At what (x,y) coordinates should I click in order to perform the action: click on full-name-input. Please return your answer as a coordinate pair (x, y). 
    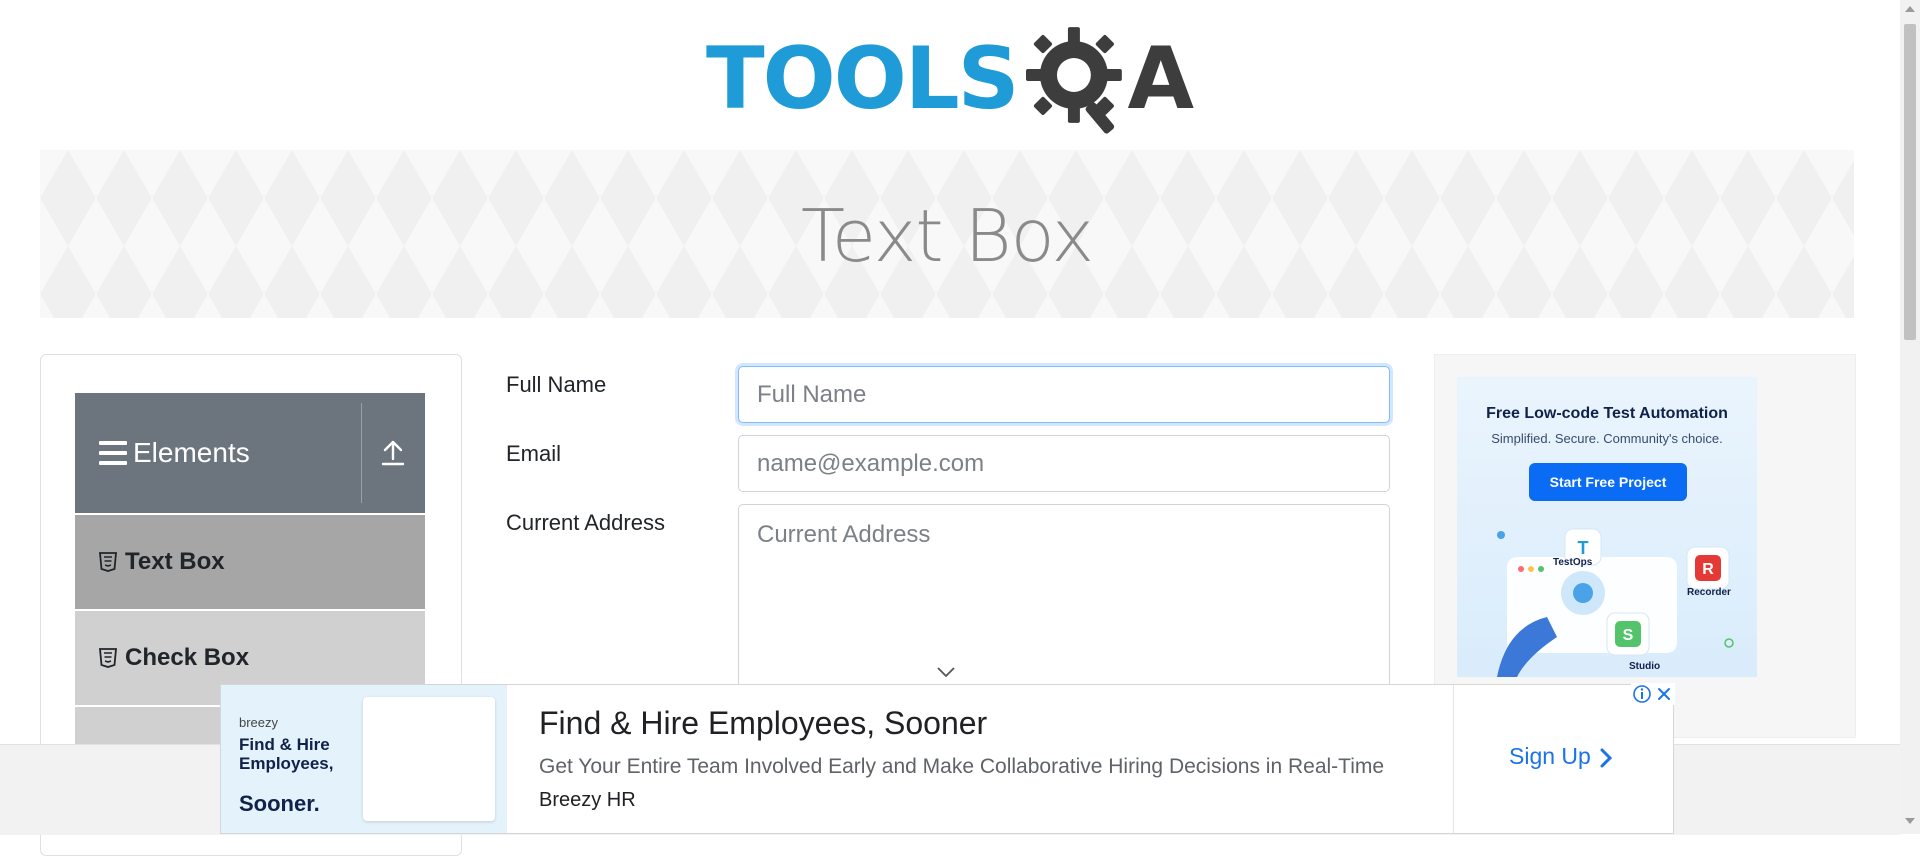
    Looking at the image, I should click on (1064, 394).